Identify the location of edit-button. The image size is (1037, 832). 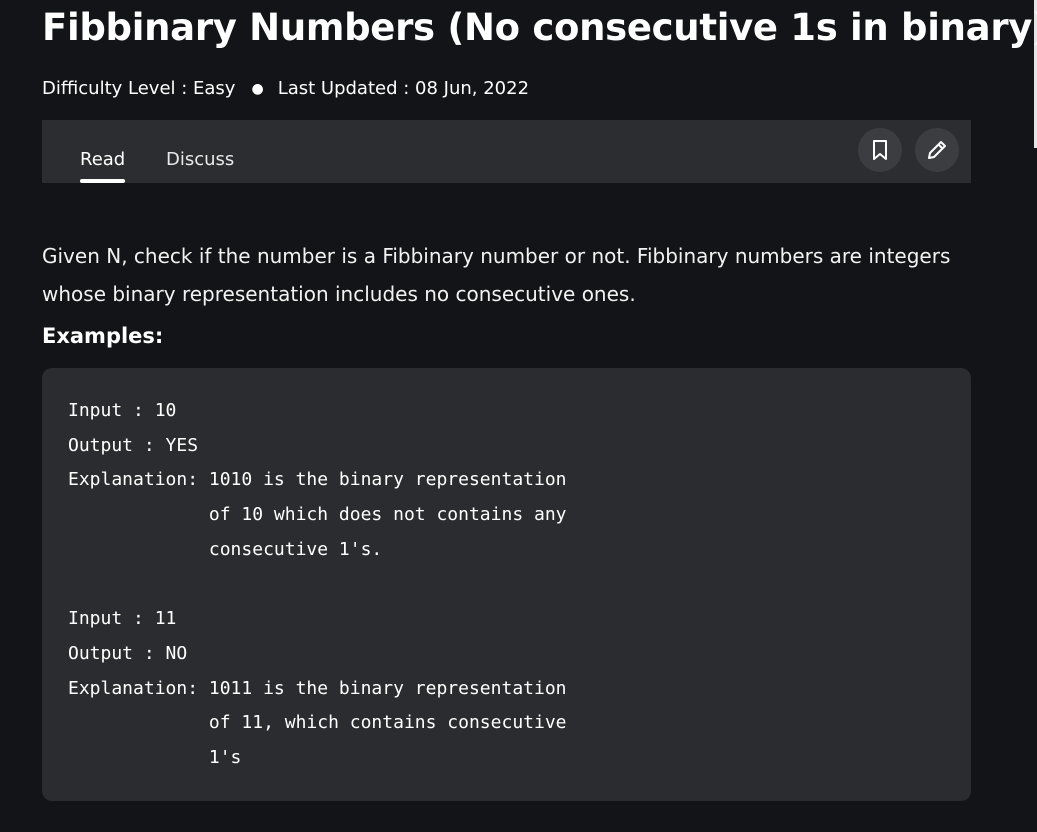
(937, 150).